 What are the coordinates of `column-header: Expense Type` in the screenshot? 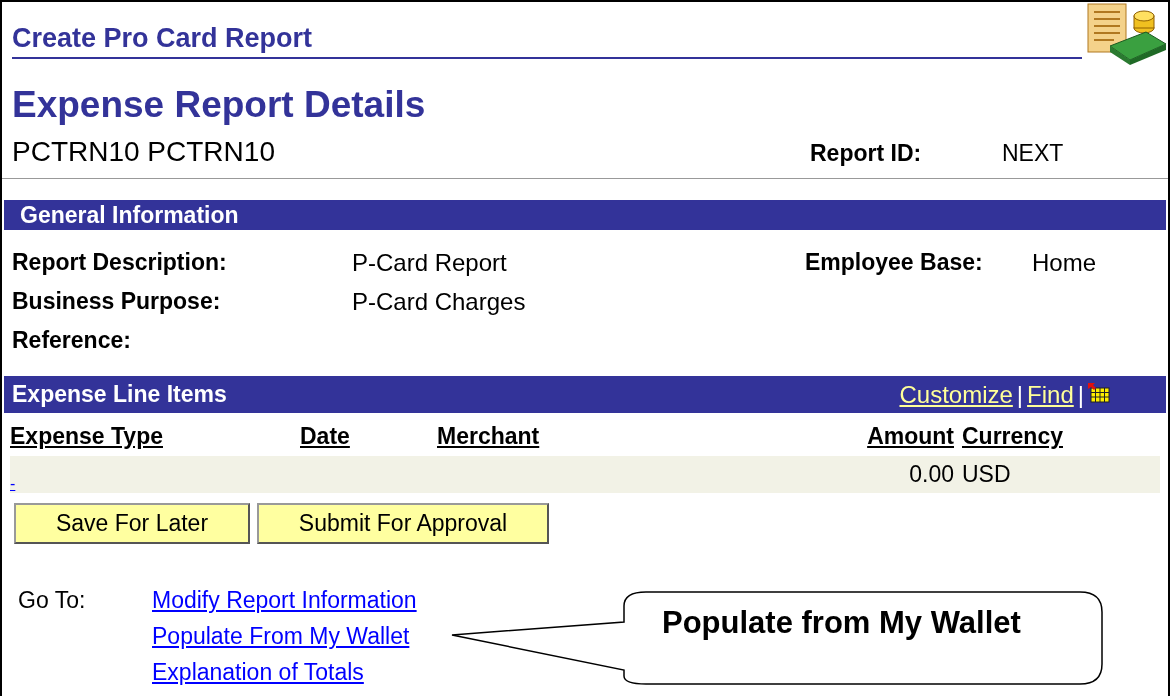 It's located at (155, 434).